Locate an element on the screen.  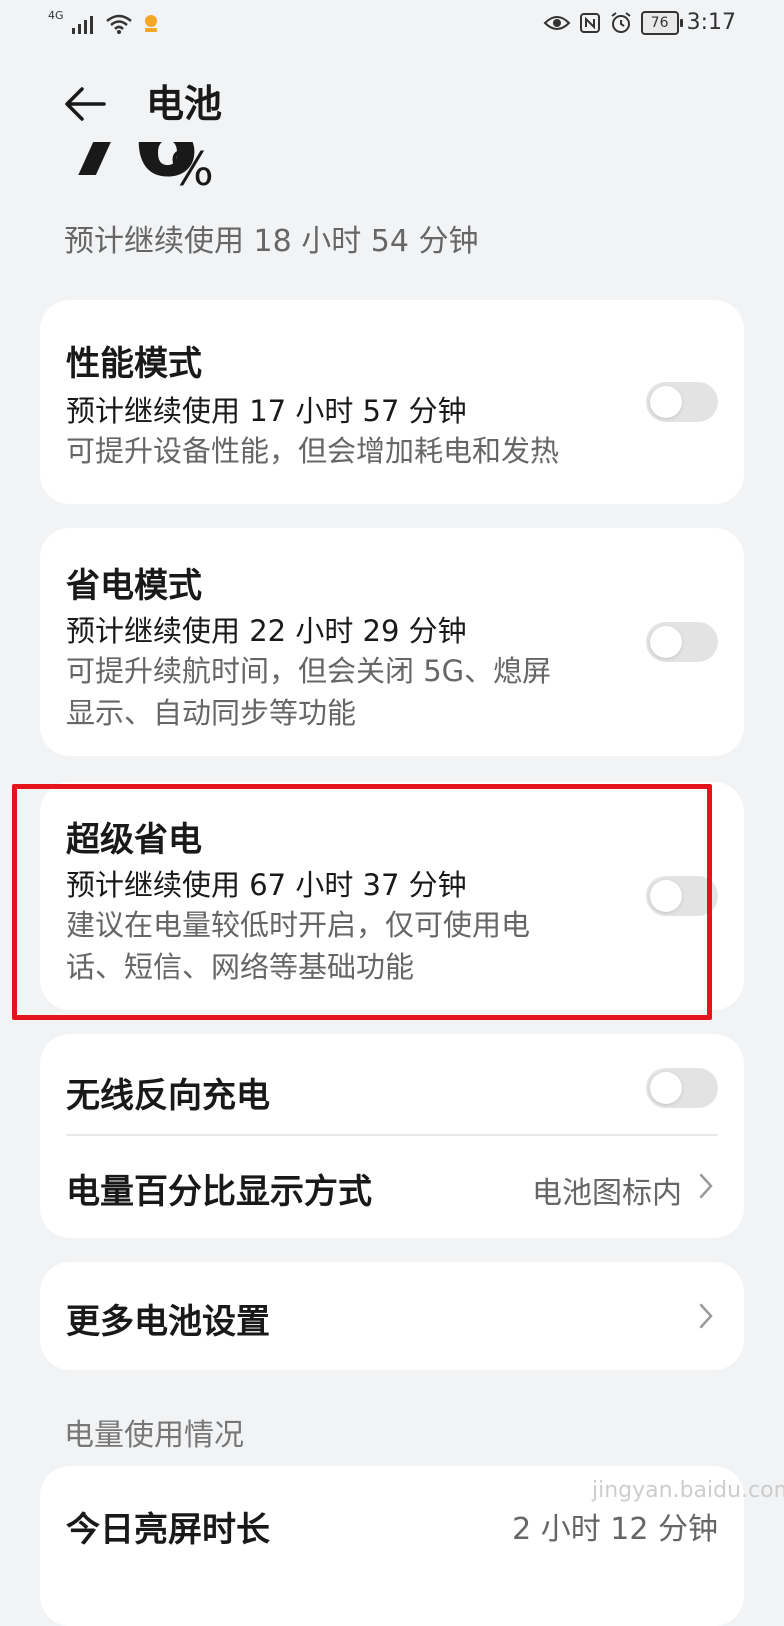
percent-display-row: 电量百分比显示方式 电池图标内 is located at coordinates (392, 1187).